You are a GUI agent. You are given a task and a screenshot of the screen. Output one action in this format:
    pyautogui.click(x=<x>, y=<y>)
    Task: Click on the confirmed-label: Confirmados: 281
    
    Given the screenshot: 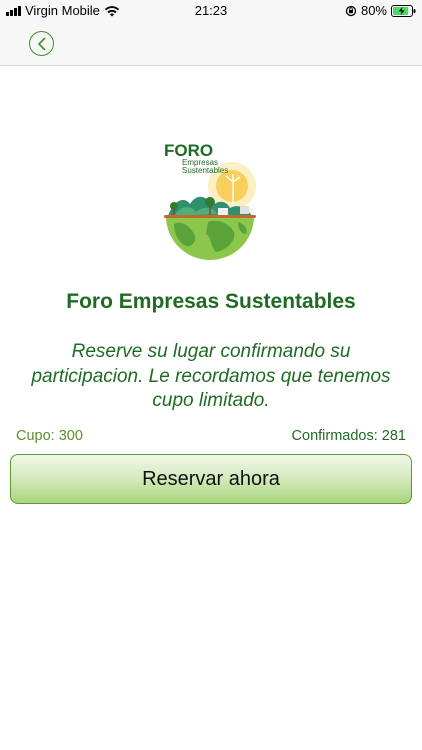 What is the action you would take?
    pyautogui.click(x=348, y=436)
    